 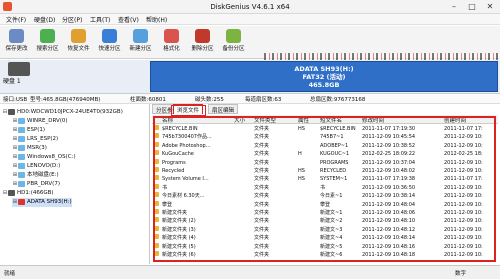 I want to click on file-table-header: 名称 大小 文件类型 属性 短文件名 修改时间 创建时间, so click(x=325, y=119).